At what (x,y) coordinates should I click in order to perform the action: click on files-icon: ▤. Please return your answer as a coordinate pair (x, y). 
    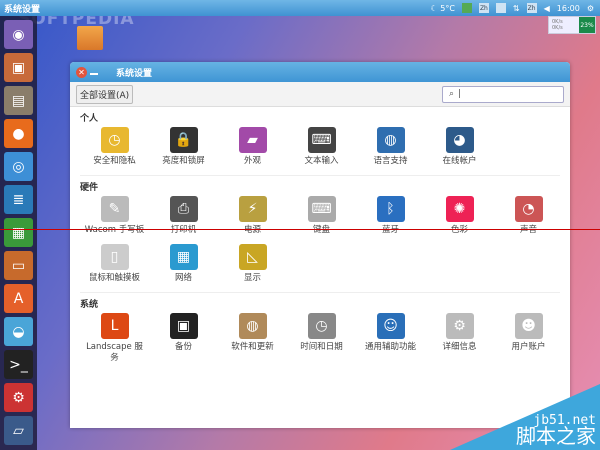
    Looking at the image, I should click on (18, 100).